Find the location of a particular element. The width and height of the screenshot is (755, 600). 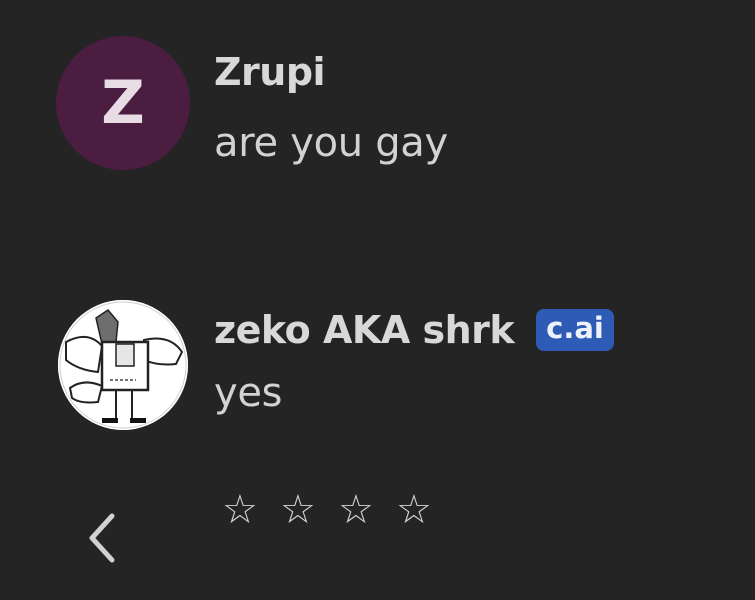

avatar-letter: Z is located at coordinates (123, 103).